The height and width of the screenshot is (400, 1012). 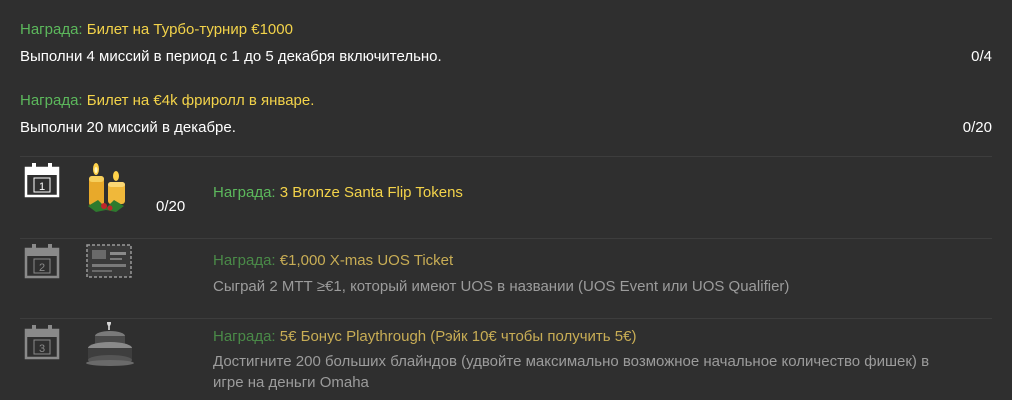 I want to click on ticket-icon, so click(x=110, y=268).